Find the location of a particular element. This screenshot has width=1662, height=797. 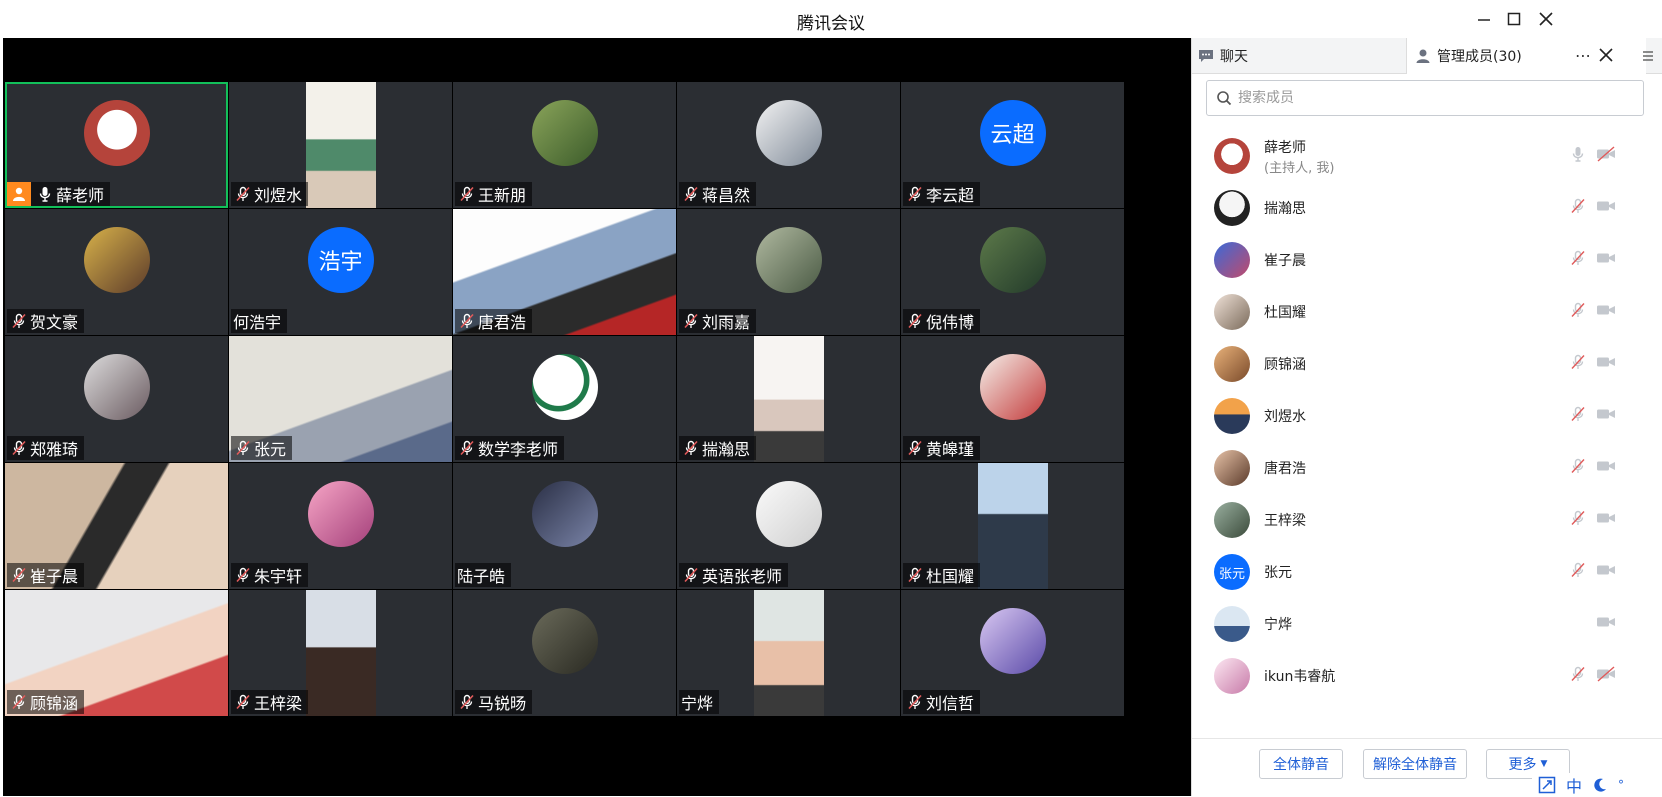

participant-name-tag: 崔子晨 is located at coordinates (46, 575).